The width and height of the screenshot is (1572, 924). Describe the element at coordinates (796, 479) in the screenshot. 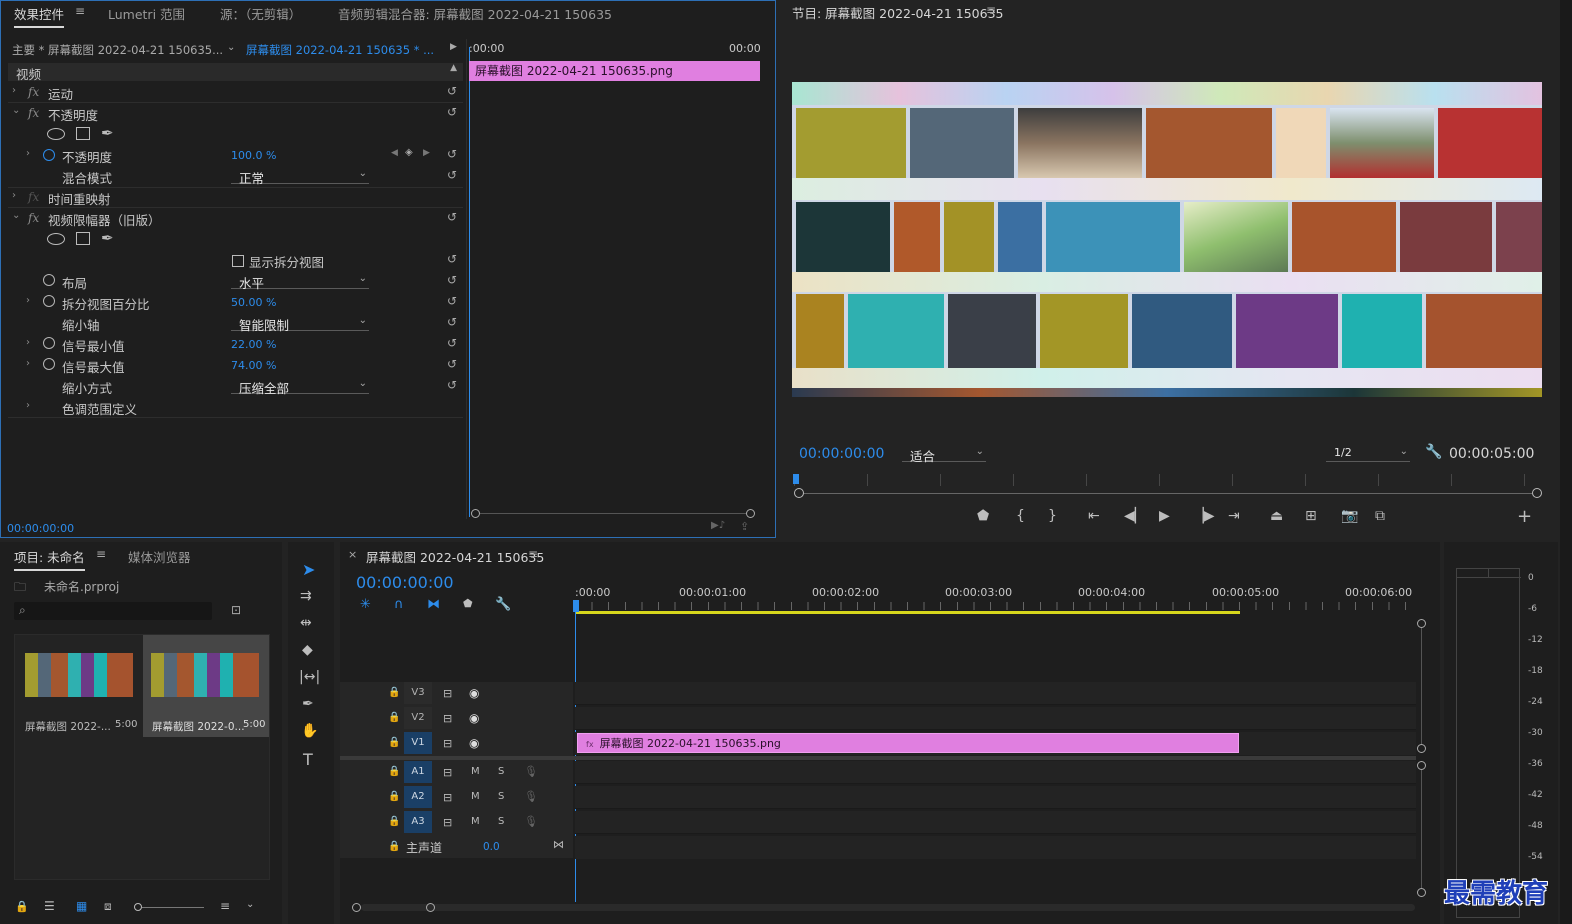

I see `program-playhead` at that location.